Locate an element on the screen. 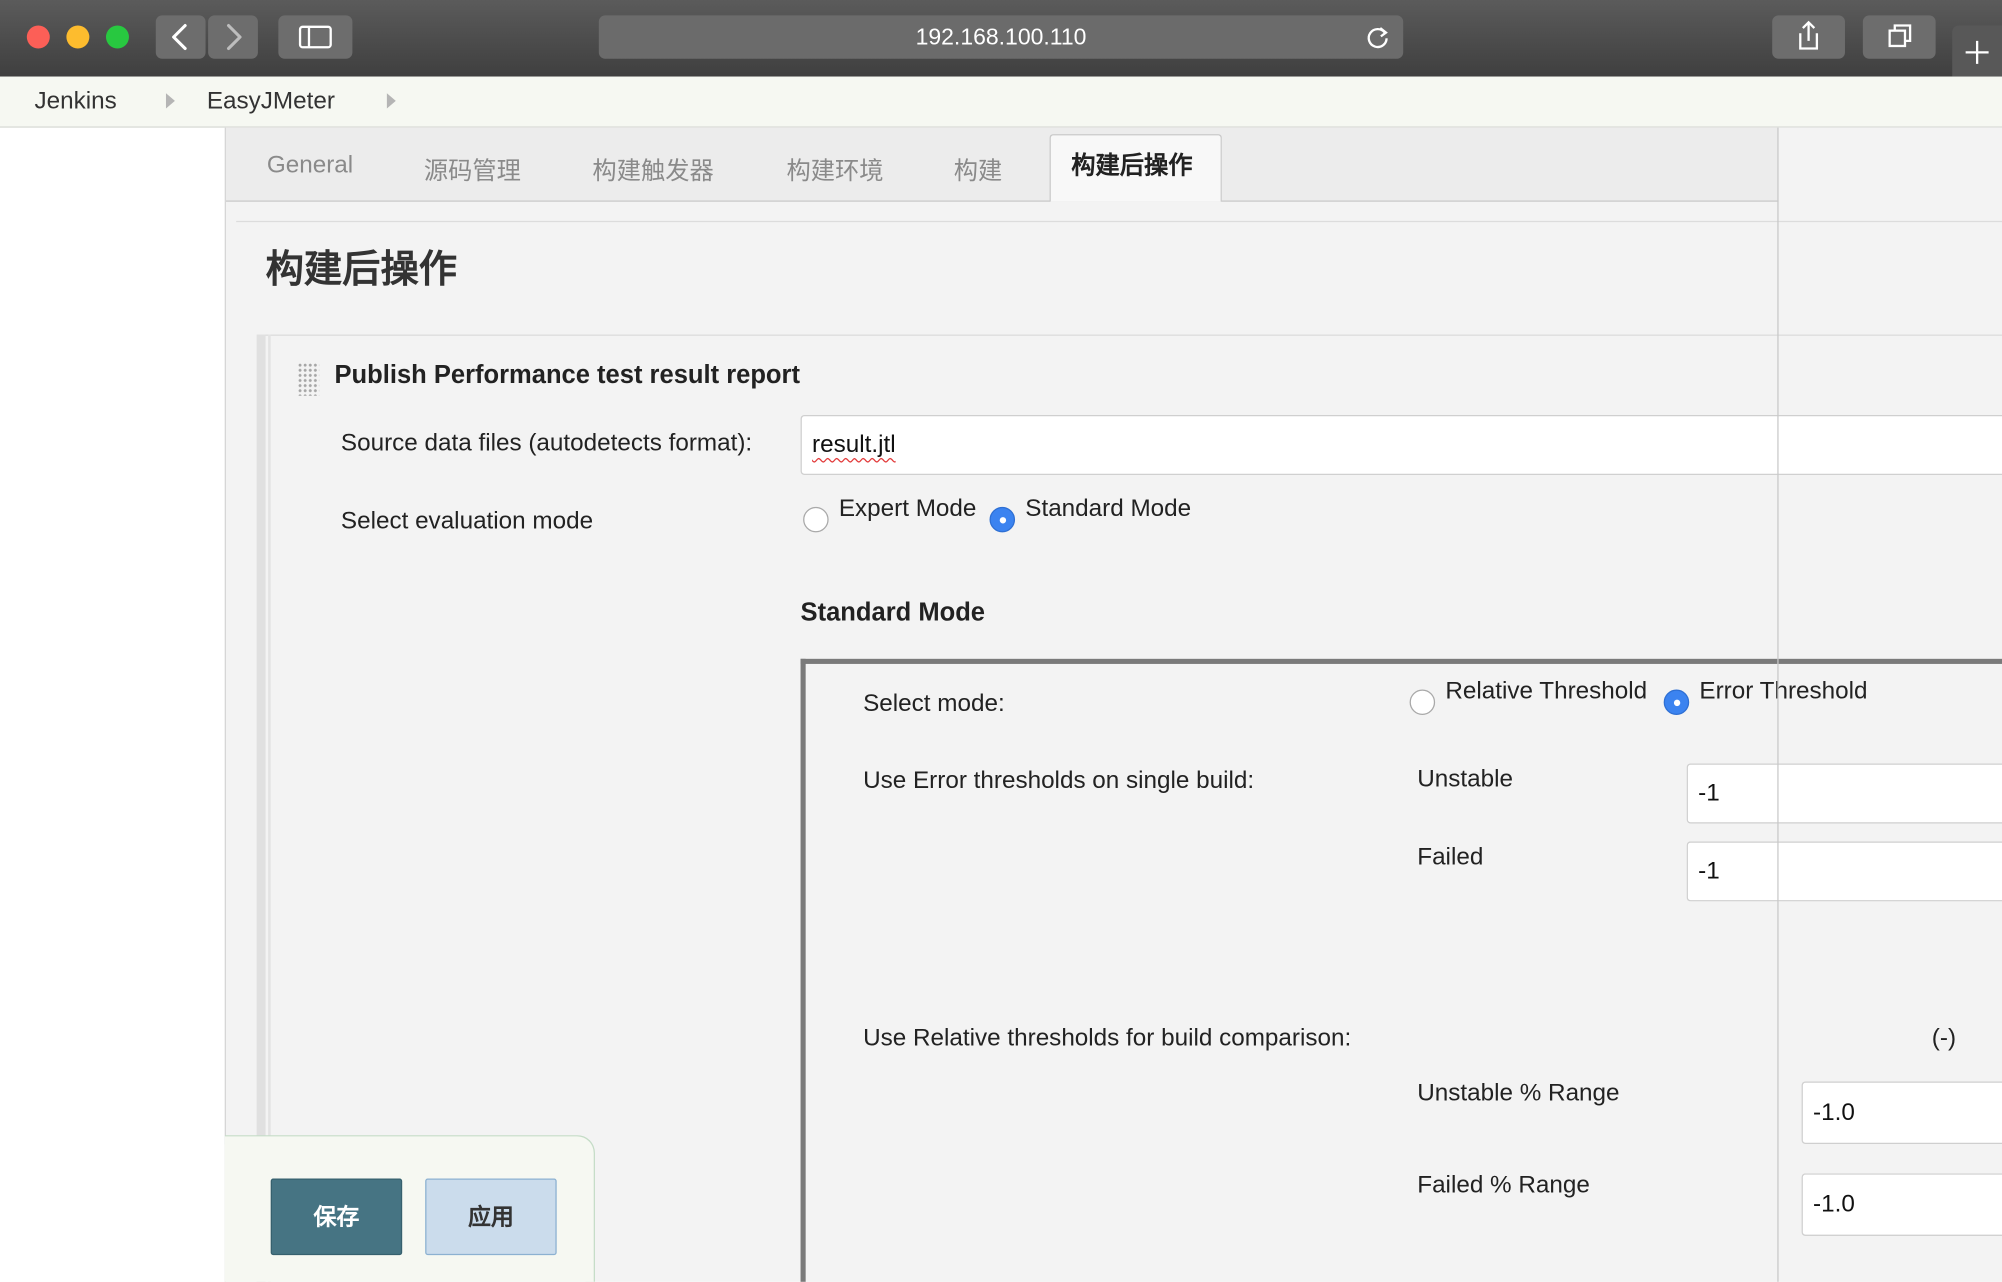 This screenshot has width=2002, height=1282. relative-collapse-toggle: (-) is located at coordinates (1944, 1039).